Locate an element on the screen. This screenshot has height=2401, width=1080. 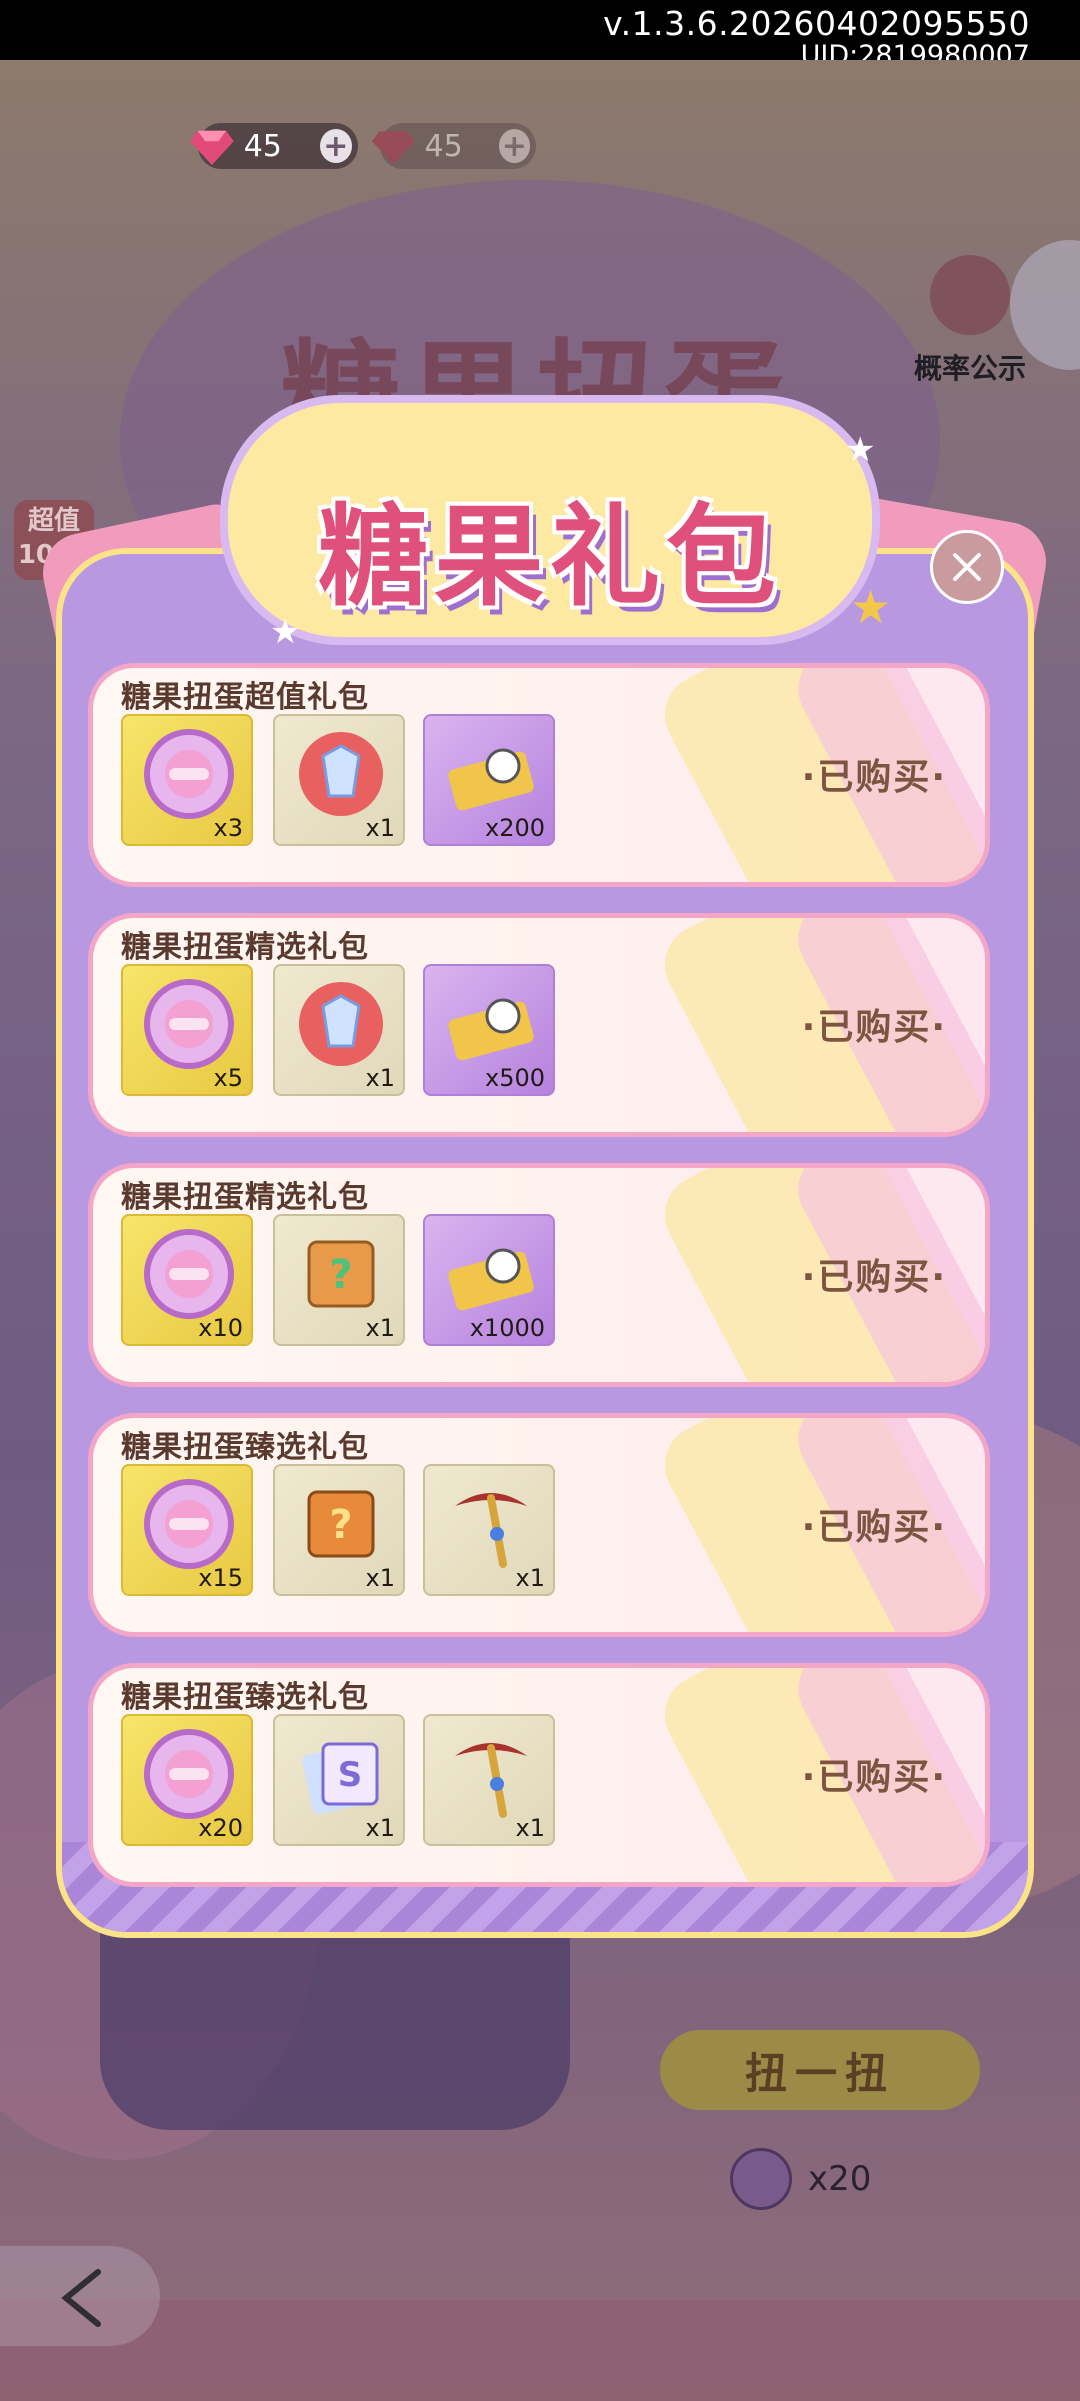
probability-label: 概率公示 is located at coordinates (969, 368).